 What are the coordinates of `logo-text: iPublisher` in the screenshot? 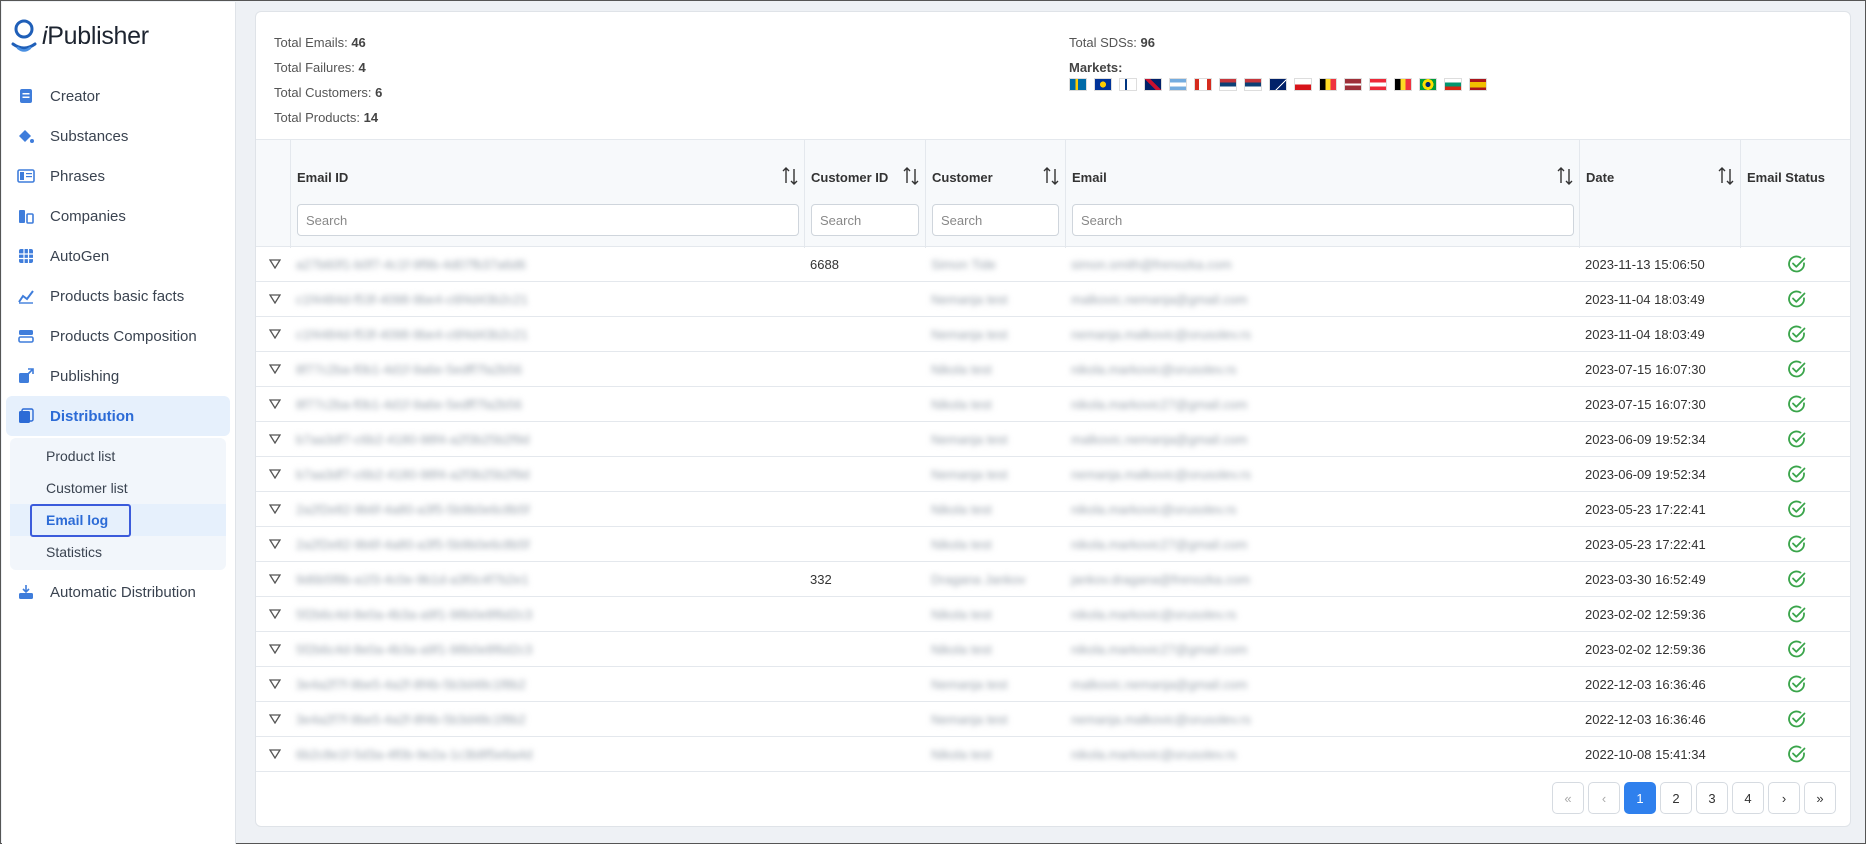 It's located at (95, 35).